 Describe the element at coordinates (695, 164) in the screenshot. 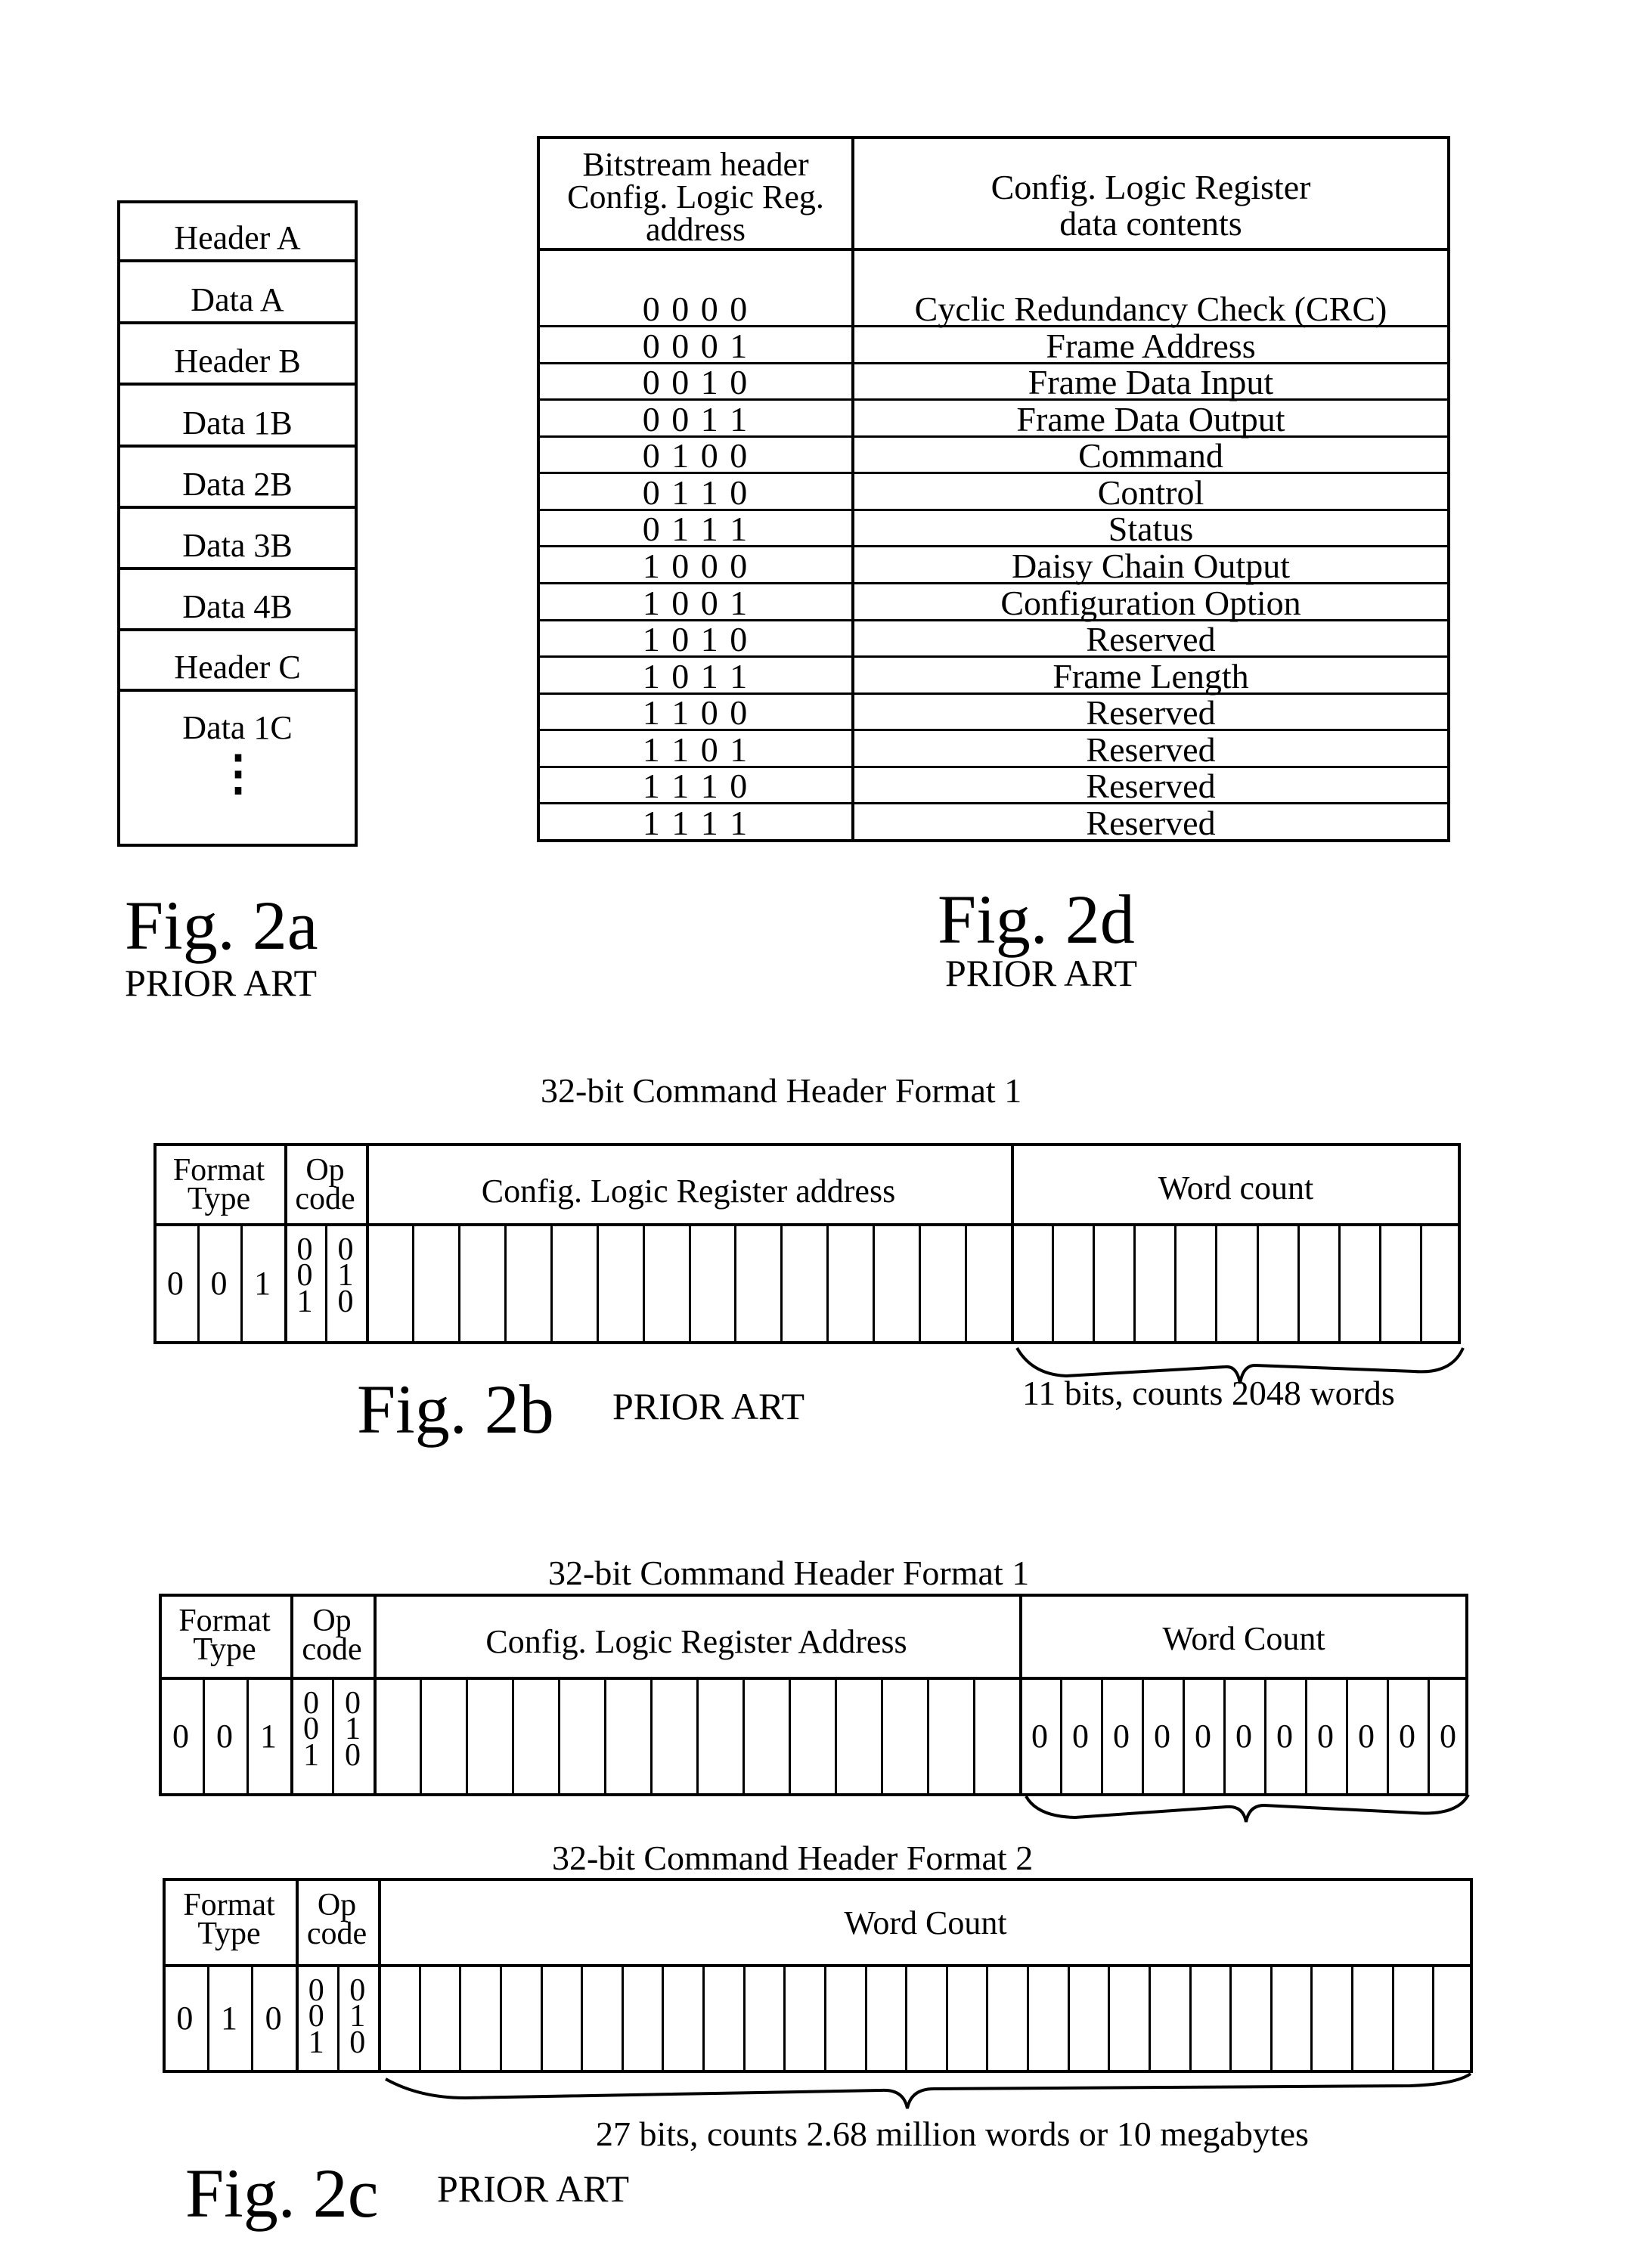

I see `header-address-line: Bitstream header` at that location.